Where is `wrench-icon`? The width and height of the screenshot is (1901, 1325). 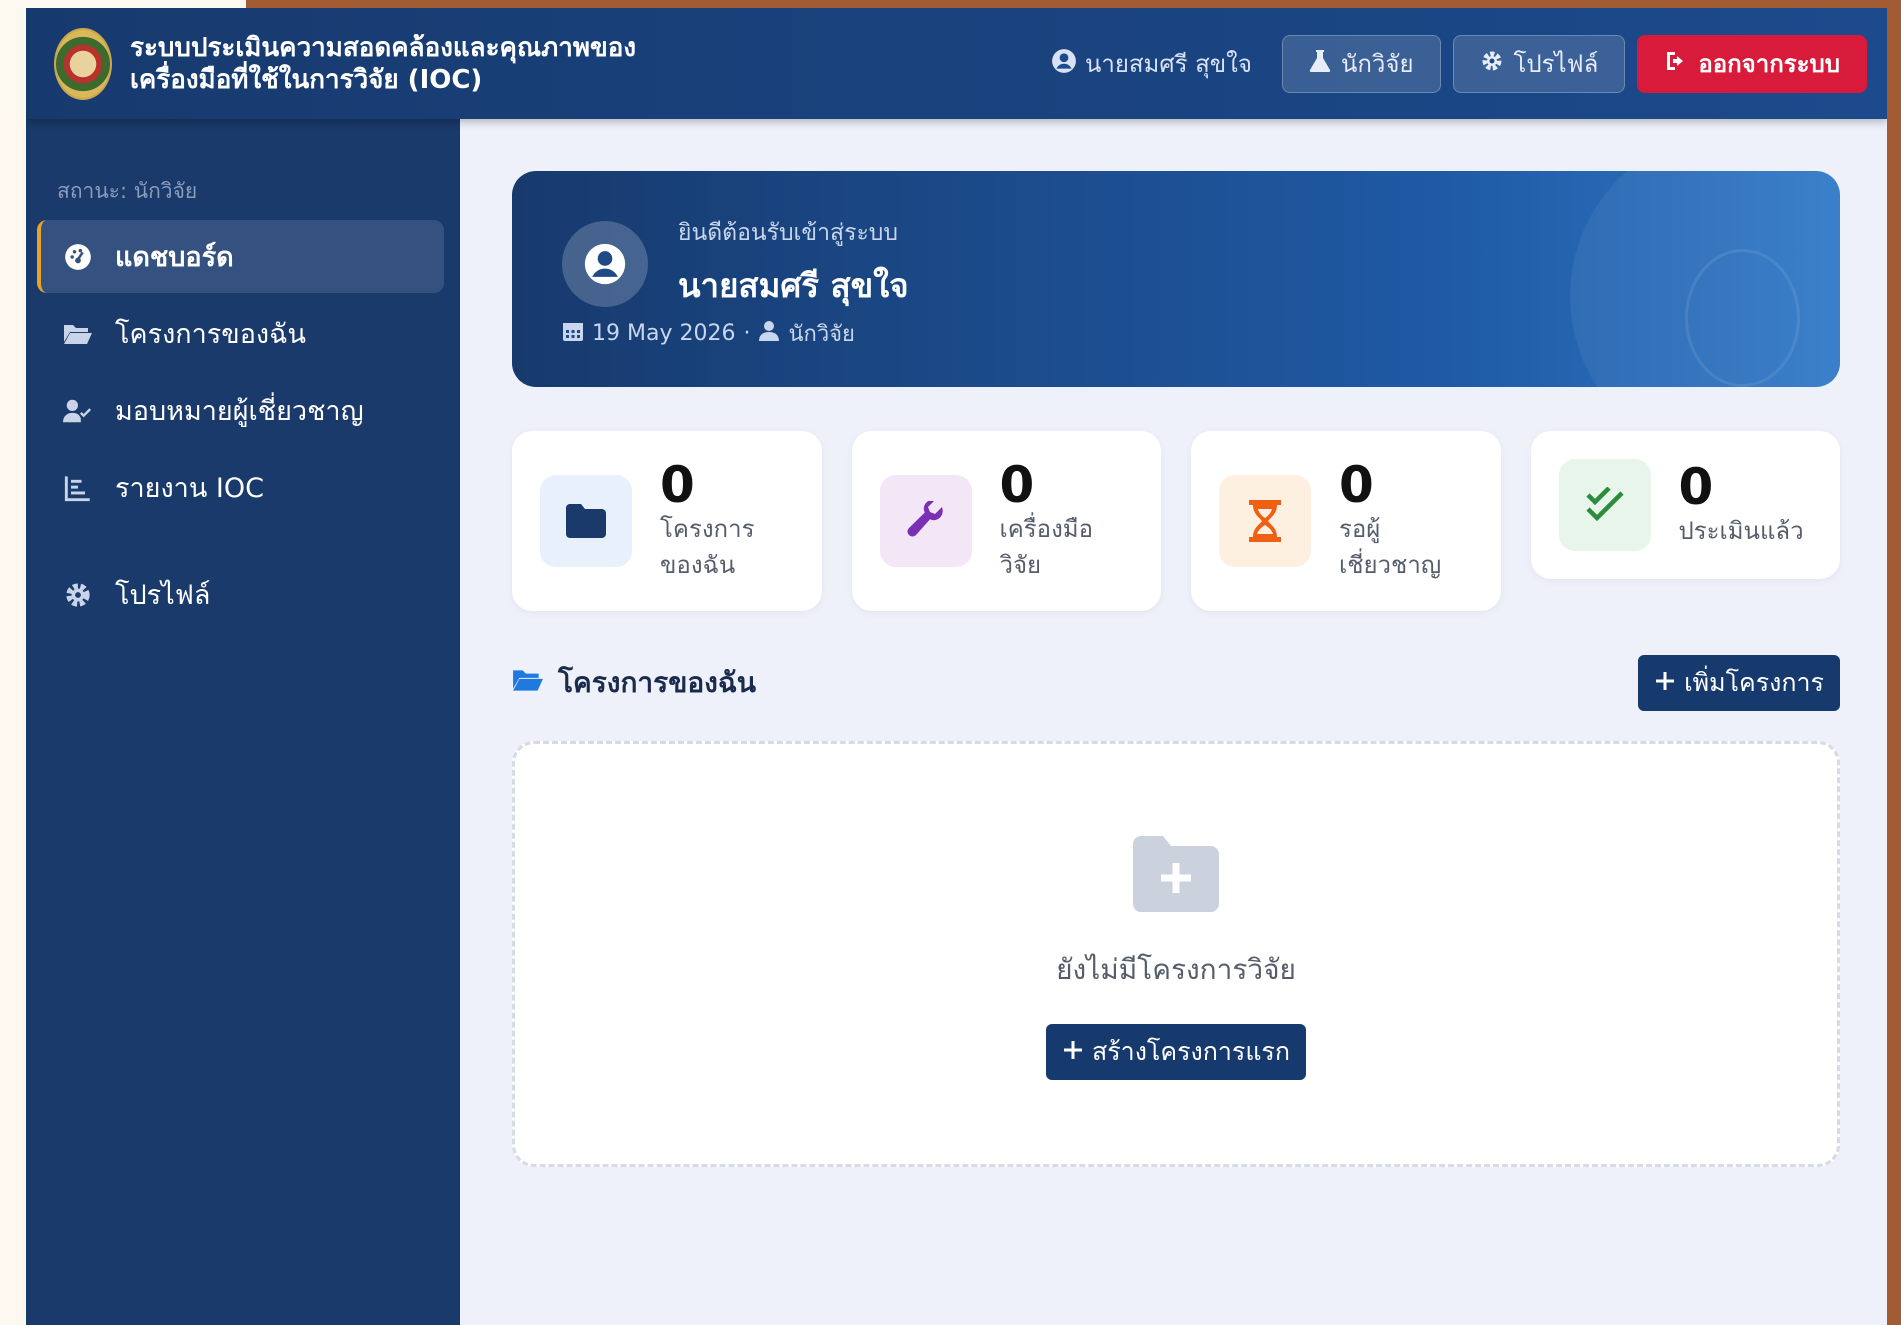
wrench-icon is located at coordinates (925, 519).